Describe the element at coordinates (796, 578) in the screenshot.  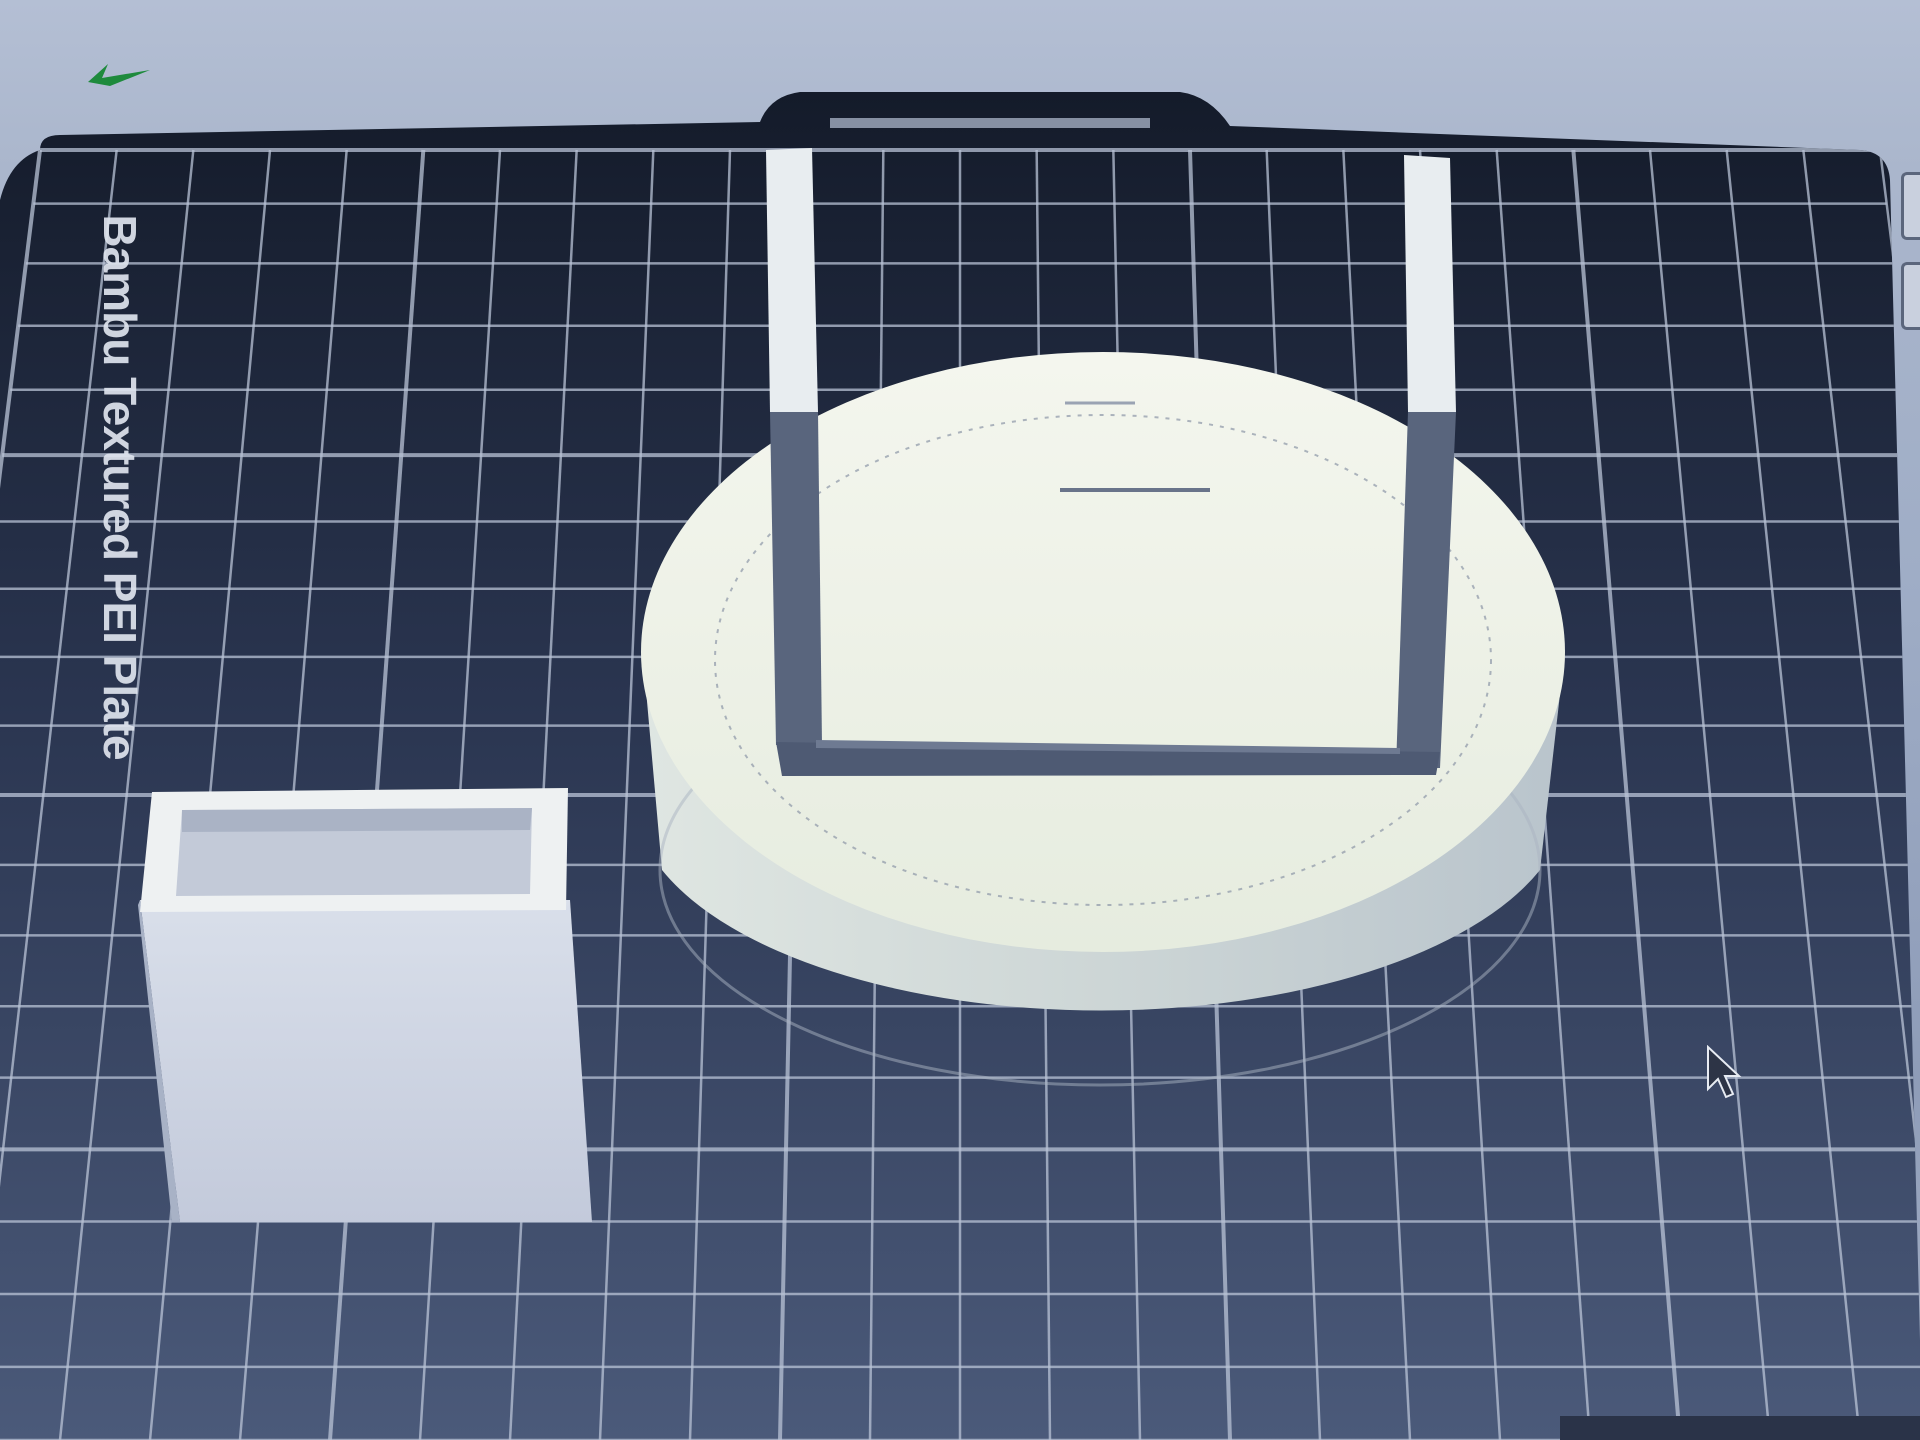
I see `handle-left-post-lower` at that location.